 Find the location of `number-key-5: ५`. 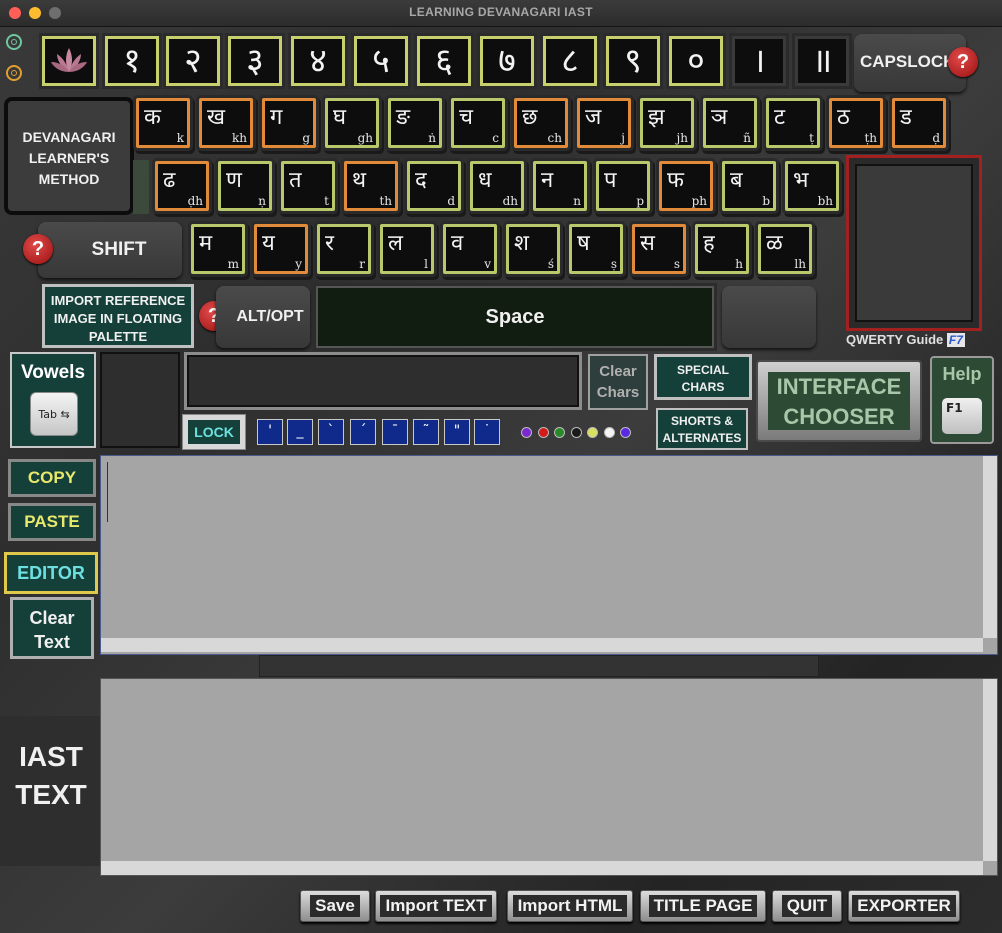

number-key-5: ५ is located at coordinates (381, 61).